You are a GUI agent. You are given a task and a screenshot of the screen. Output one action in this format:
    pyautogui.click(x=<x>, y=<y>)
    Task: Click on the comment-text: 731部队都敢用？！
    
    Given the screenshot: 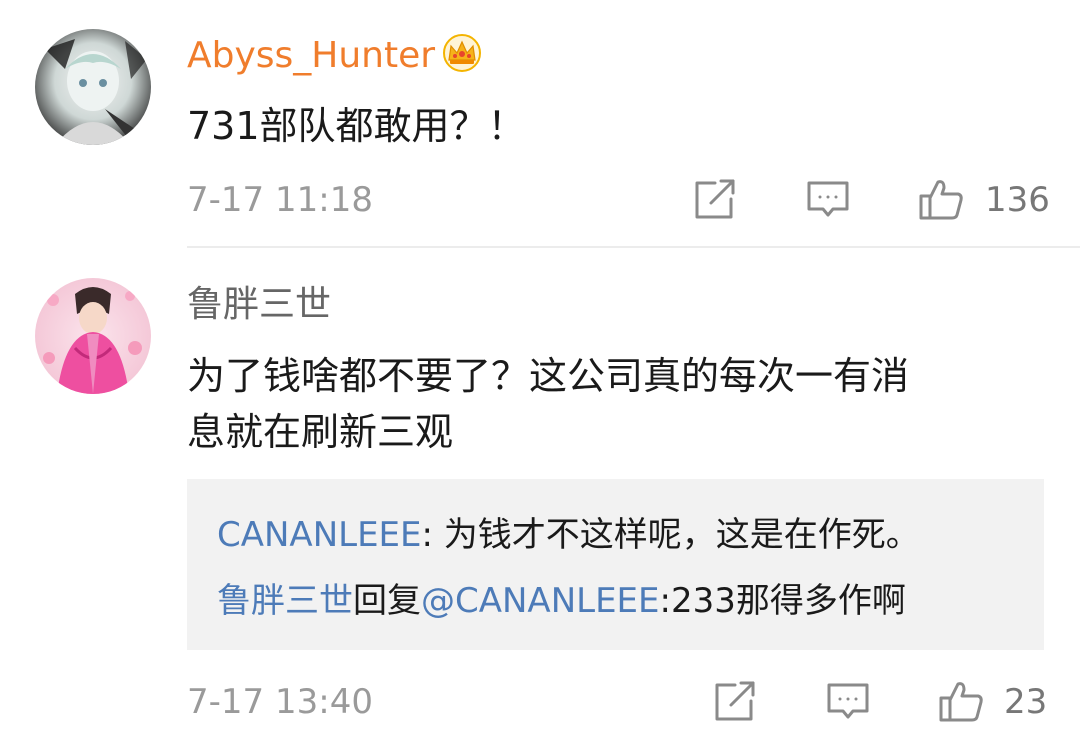 What is the action you would take?
    pyautogui.click(x=356, y=126)
    